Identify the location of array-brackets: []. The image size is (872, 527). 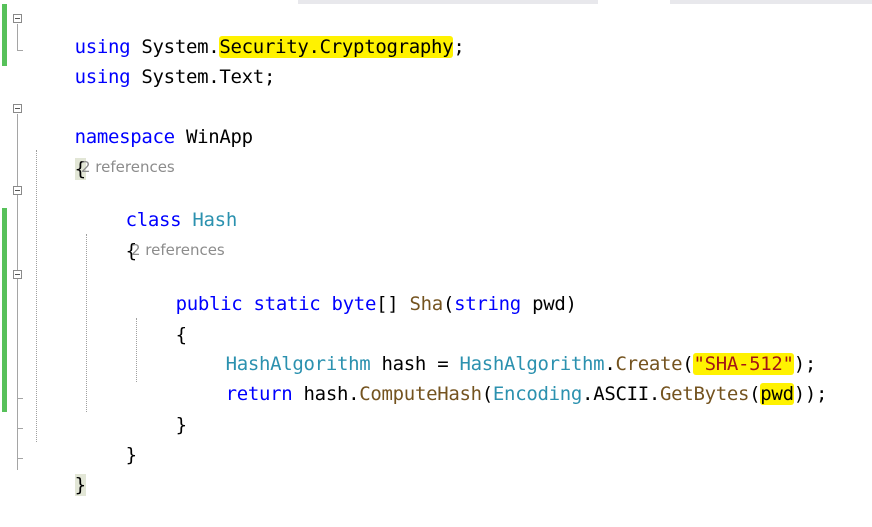
(387, 304).